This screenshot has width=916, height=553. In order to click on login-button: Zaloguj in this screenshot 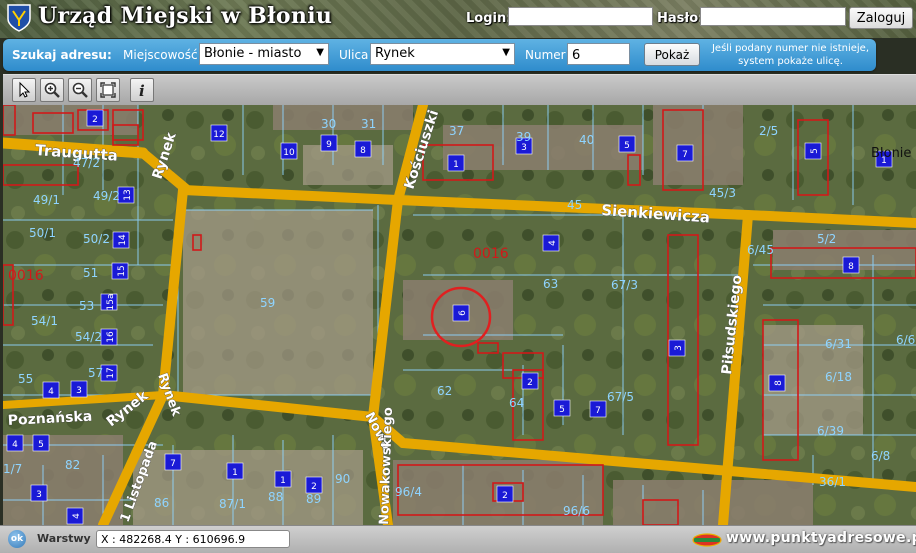, I will do `click(881, 18)`.